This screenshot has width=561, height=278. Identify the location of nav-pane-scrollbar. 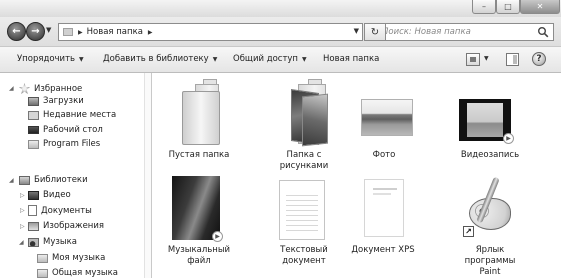
(147, 175).